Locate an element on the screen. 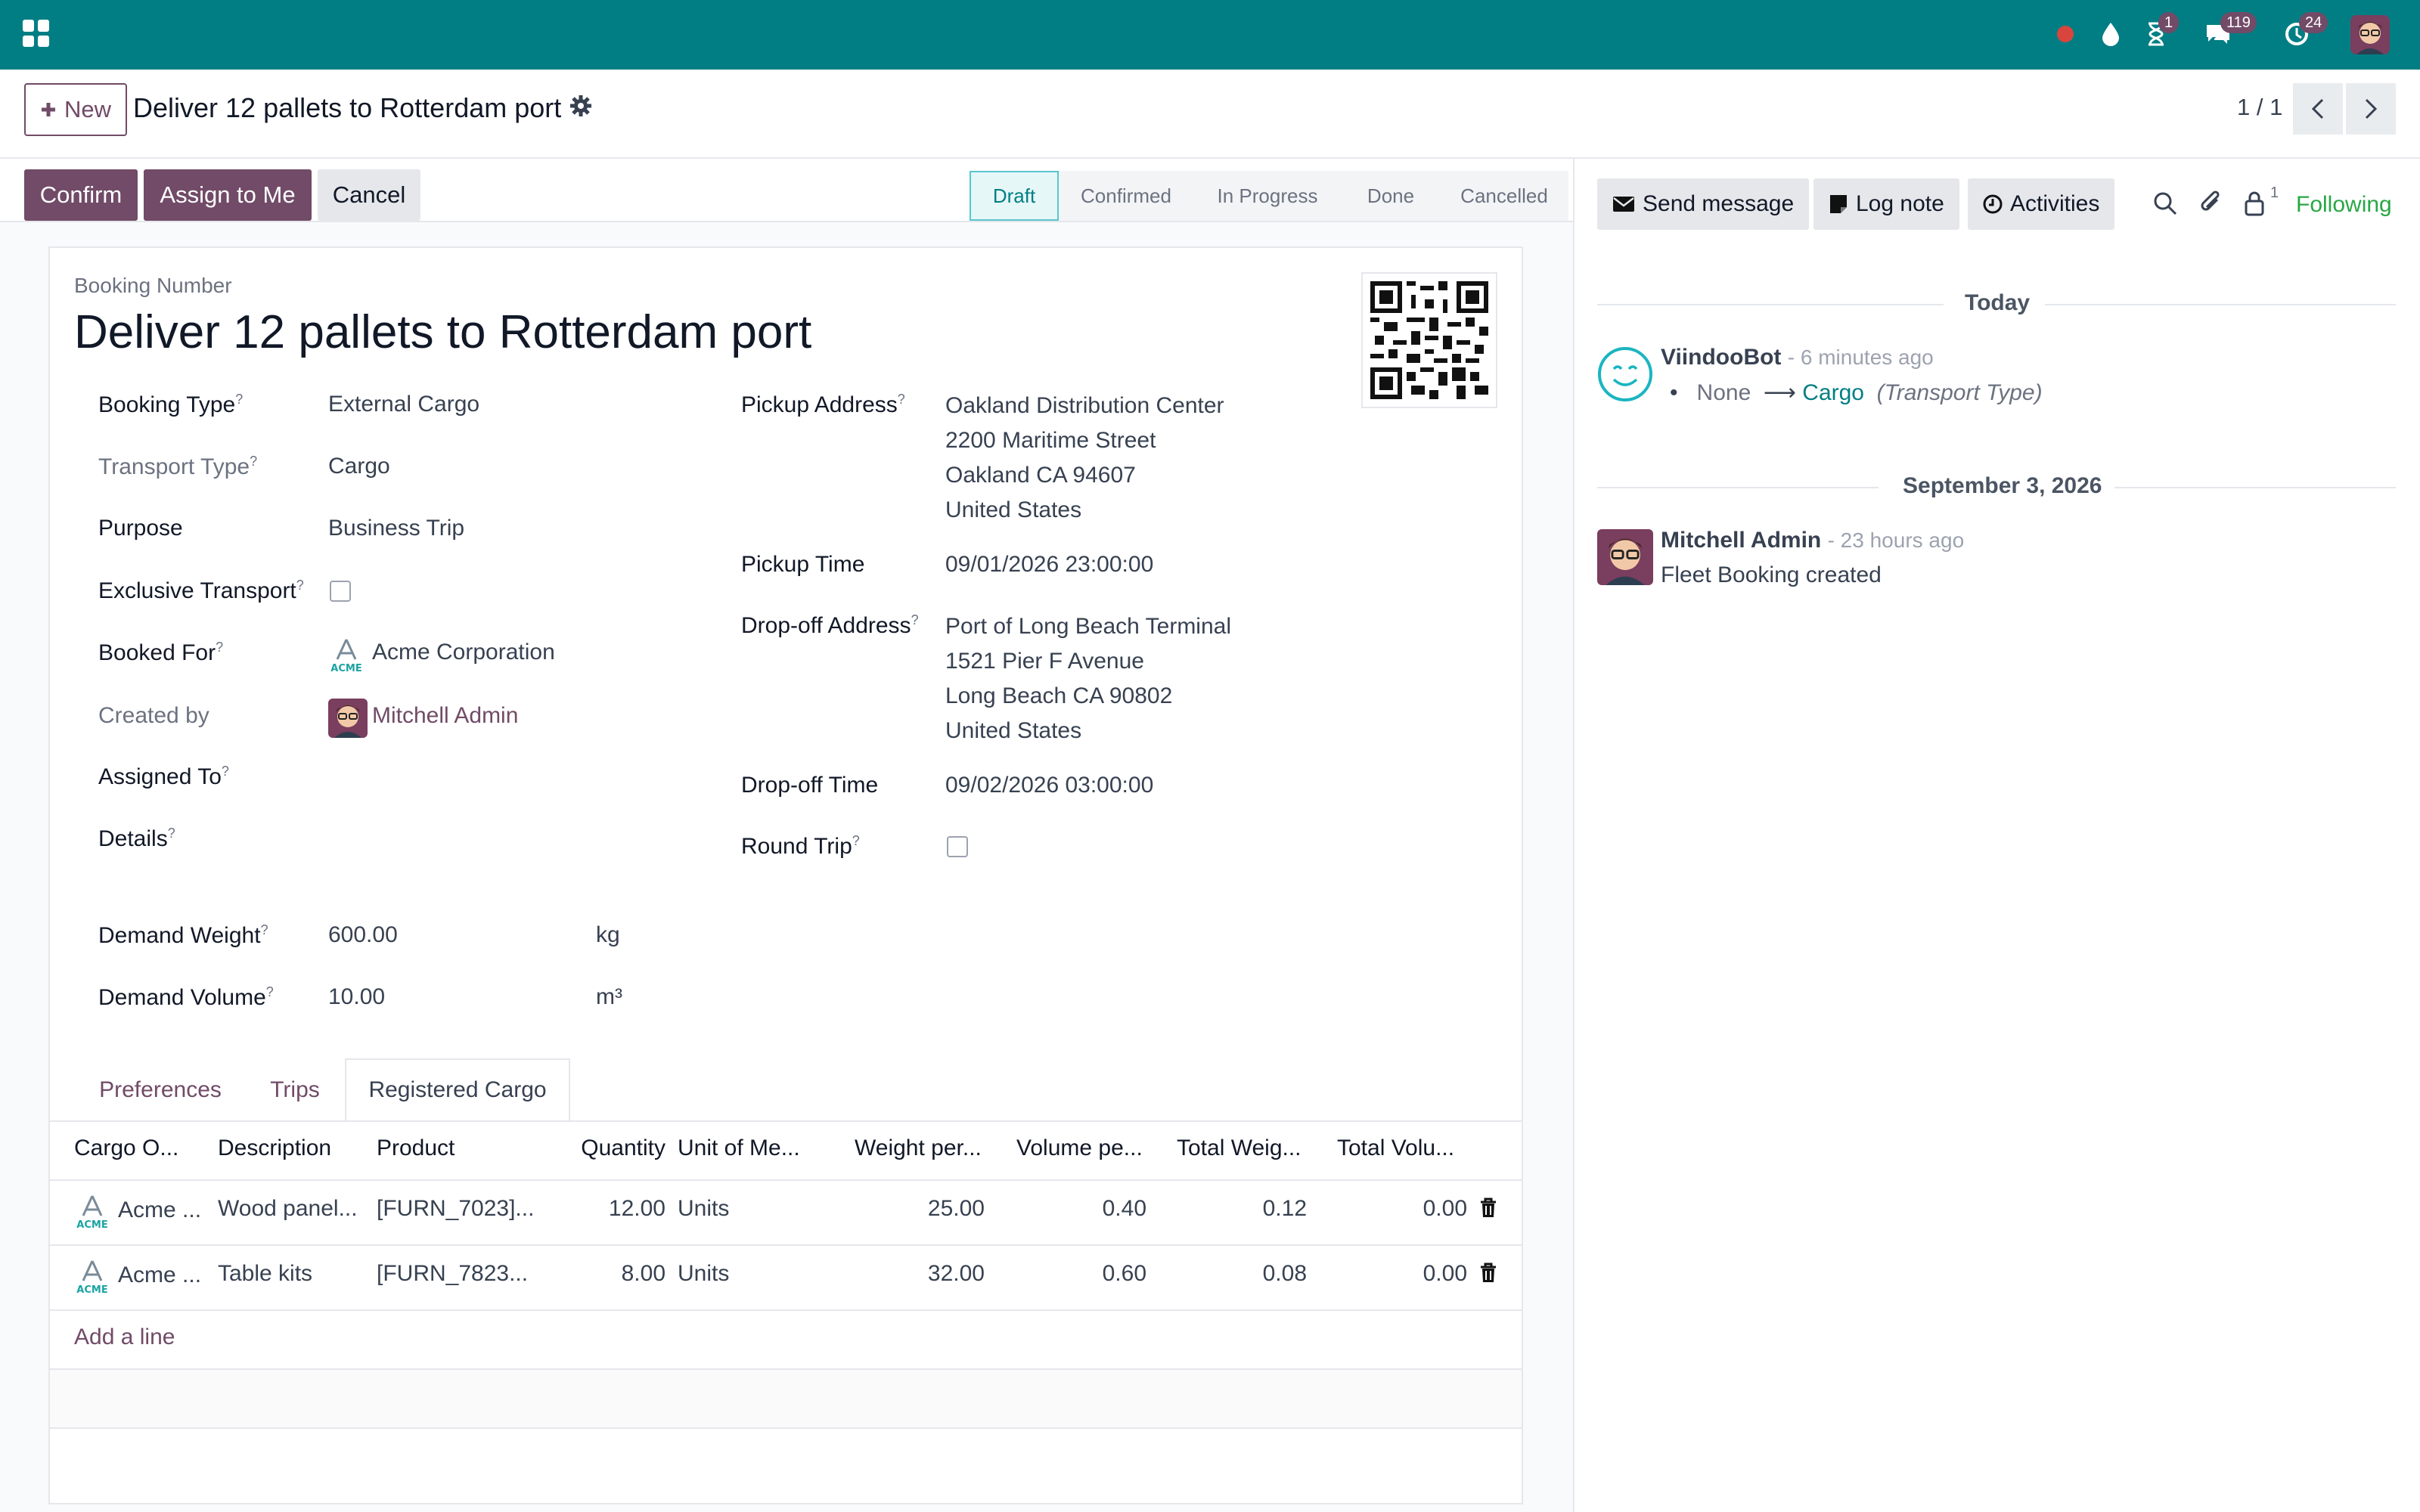  drop-icon is located at coordinates (2110, 34).